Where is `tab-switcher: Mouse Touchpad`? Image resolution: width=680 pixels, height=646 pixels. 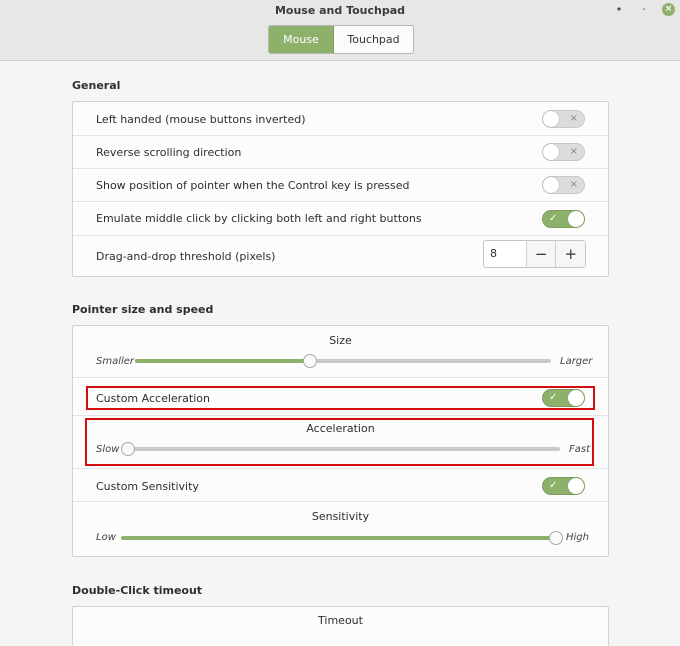 tab-switcher: Mouse Touchpad is located at coordinates (341, 39).